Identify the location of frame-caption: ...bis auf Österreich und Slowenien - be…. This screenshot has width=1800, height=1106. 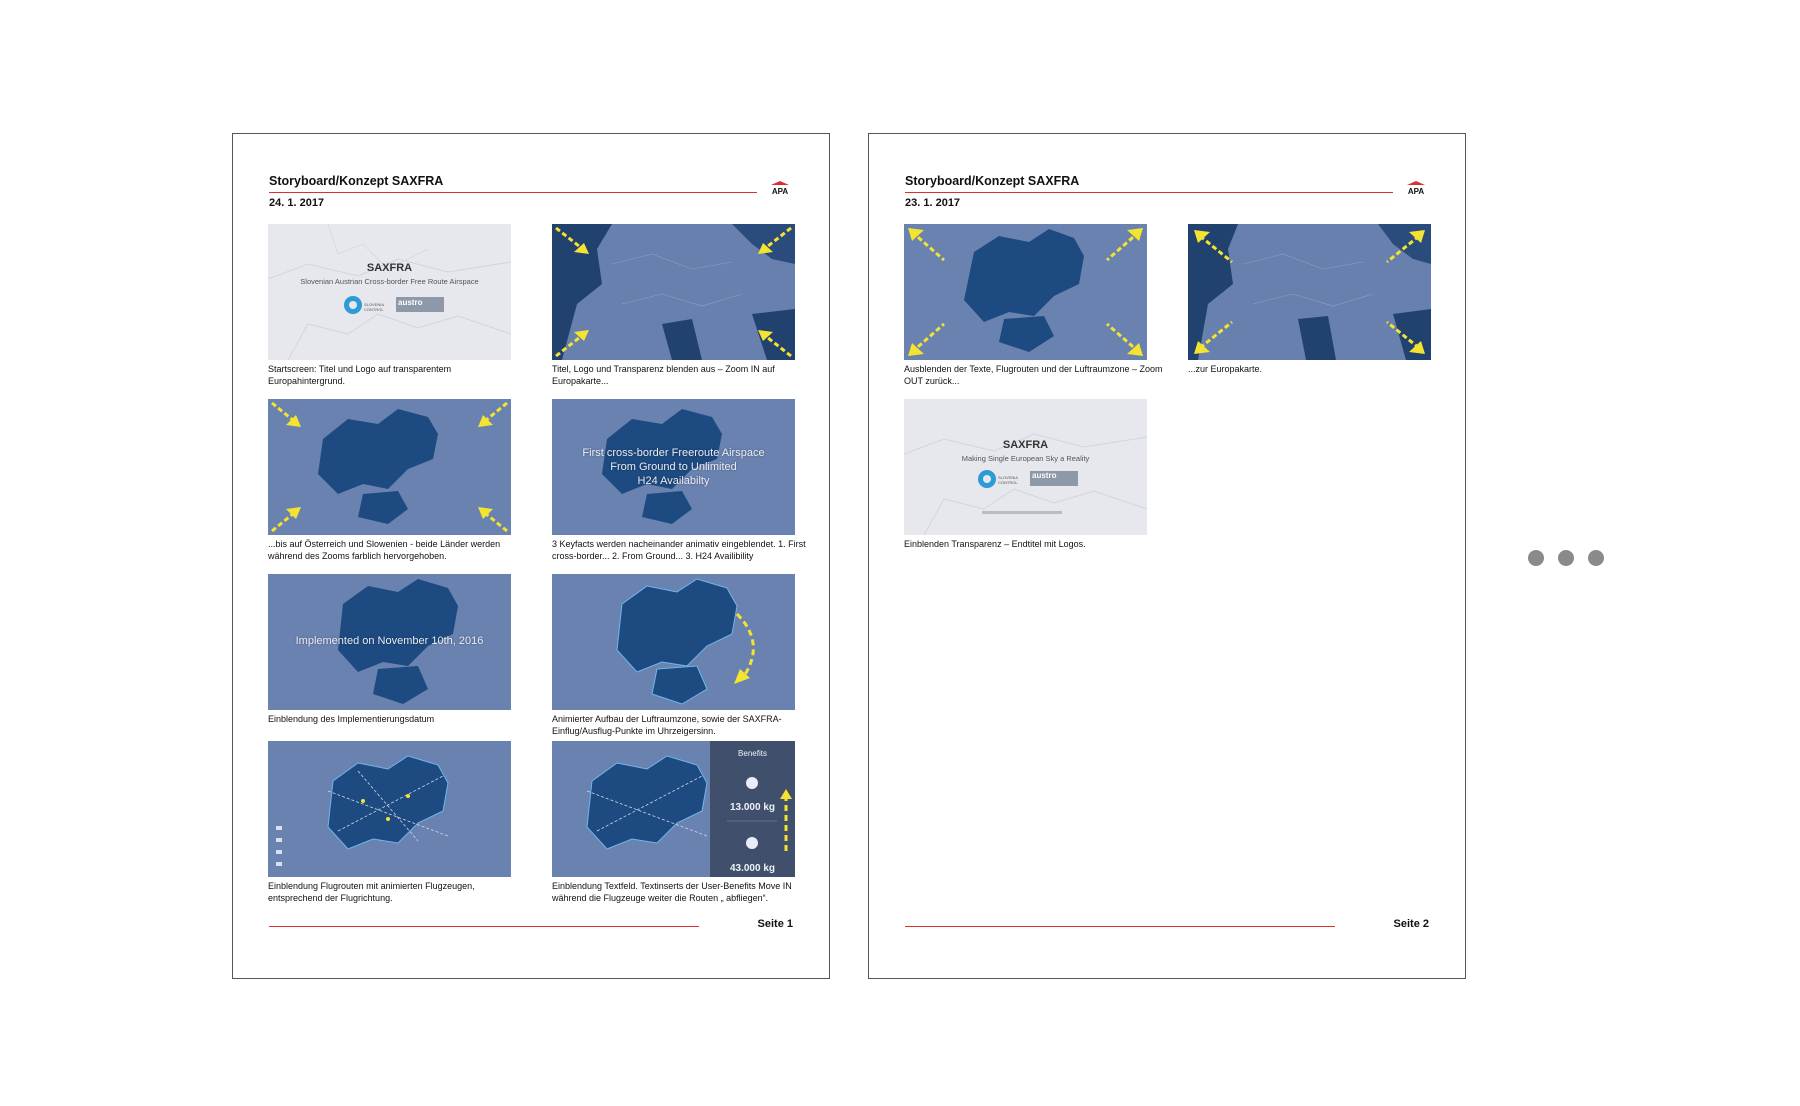
(384, 550).